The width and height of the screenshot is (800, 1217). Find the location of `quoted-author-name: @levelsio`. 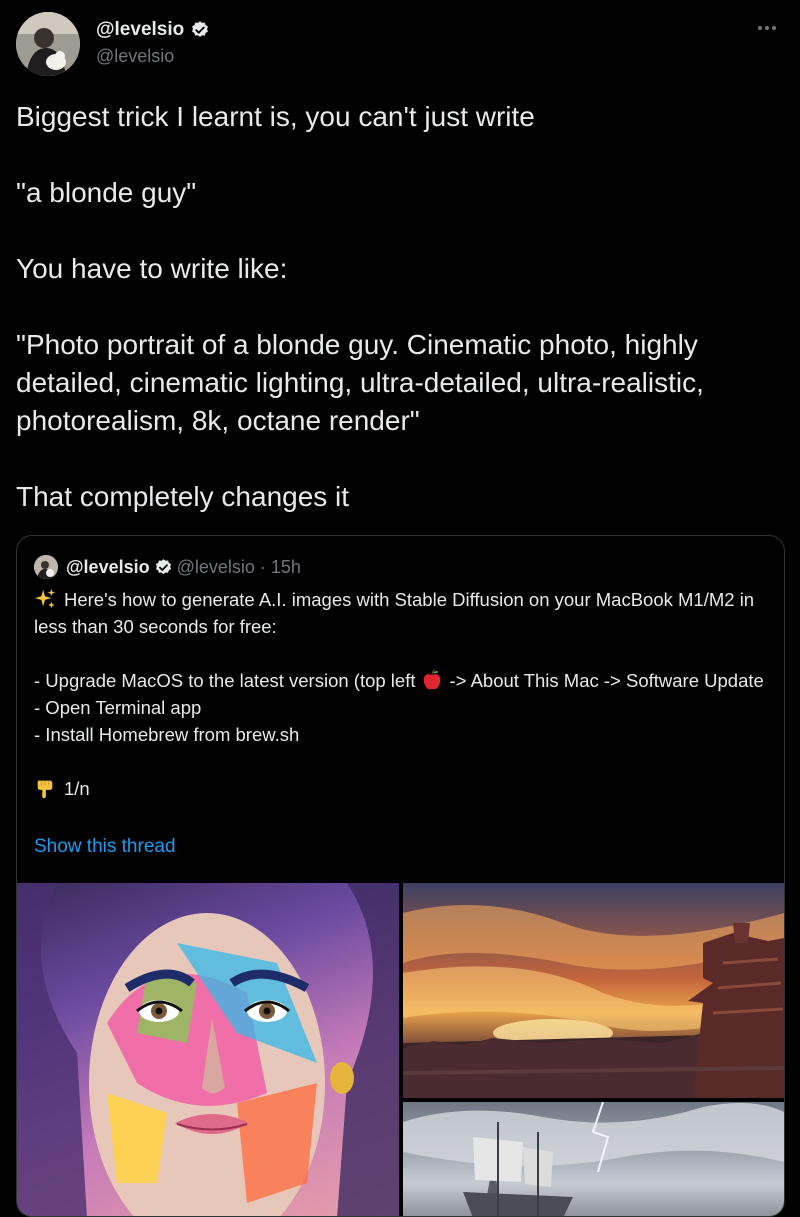

quoted-author-name: @levelsio is located at coordinates (108, 566).